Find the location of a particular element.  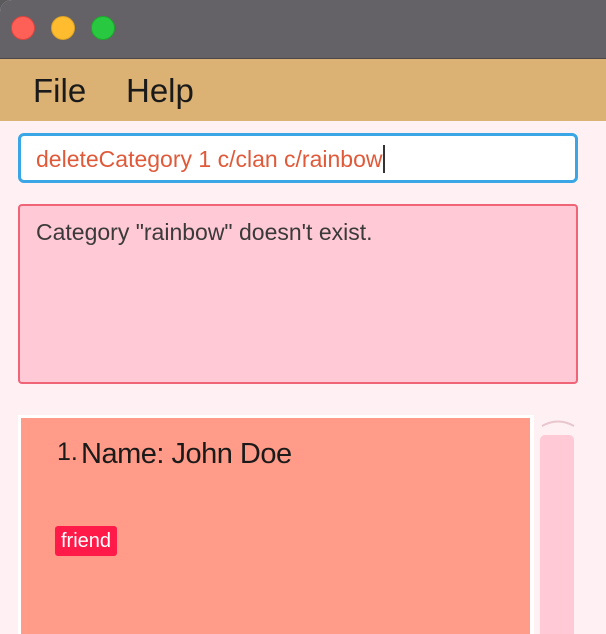

result-message: Category "rainbow" doesn't exist. is located at coordinates (204, 232).